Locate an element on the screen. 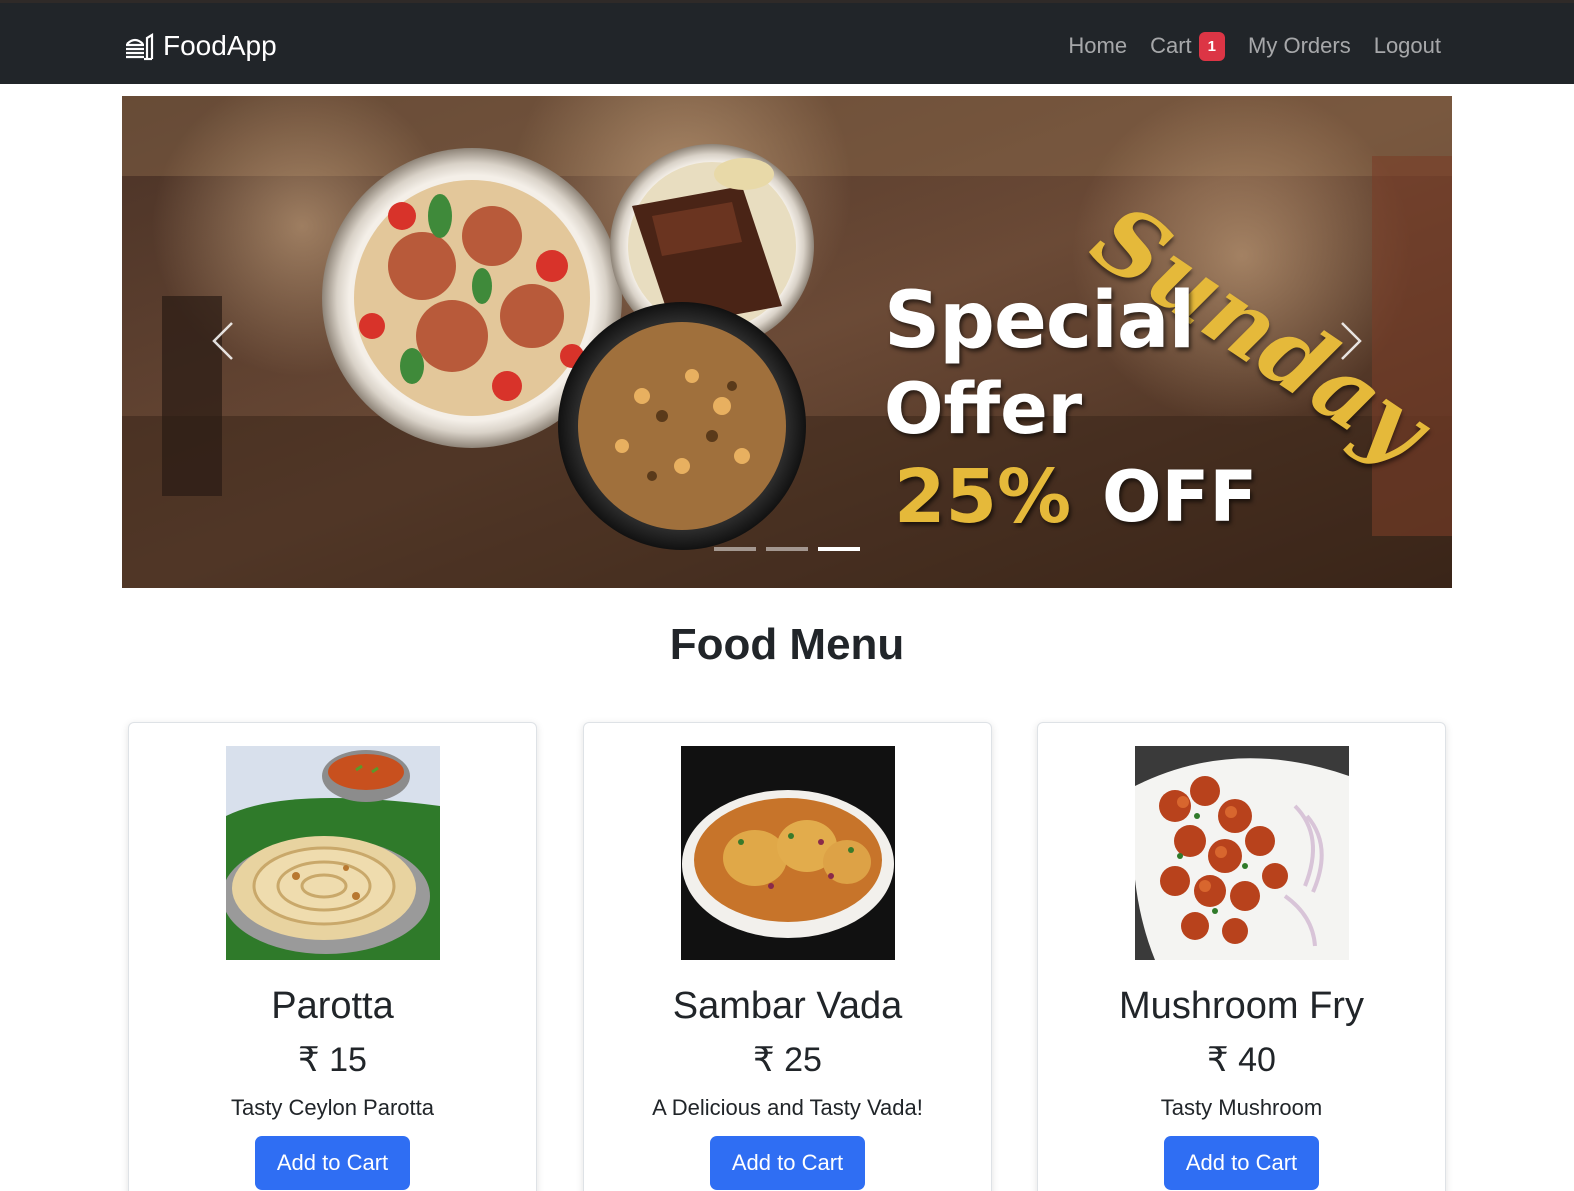  nav-cart-link: Cart 1 is located at coordinates (1188, 46).